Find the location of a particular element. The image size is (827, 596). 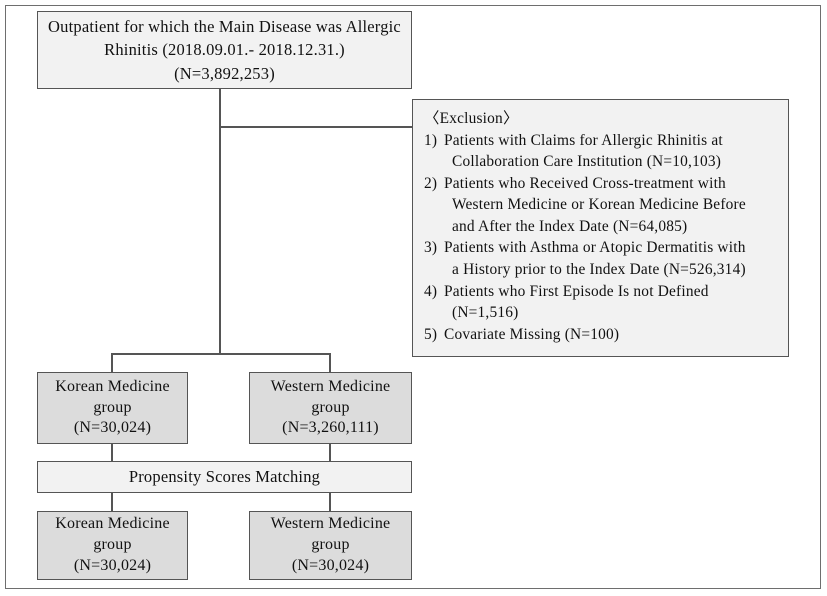

exclusion-item-5-line-1: Covariate Missing (N=100) is located at coordinates (532, 334).